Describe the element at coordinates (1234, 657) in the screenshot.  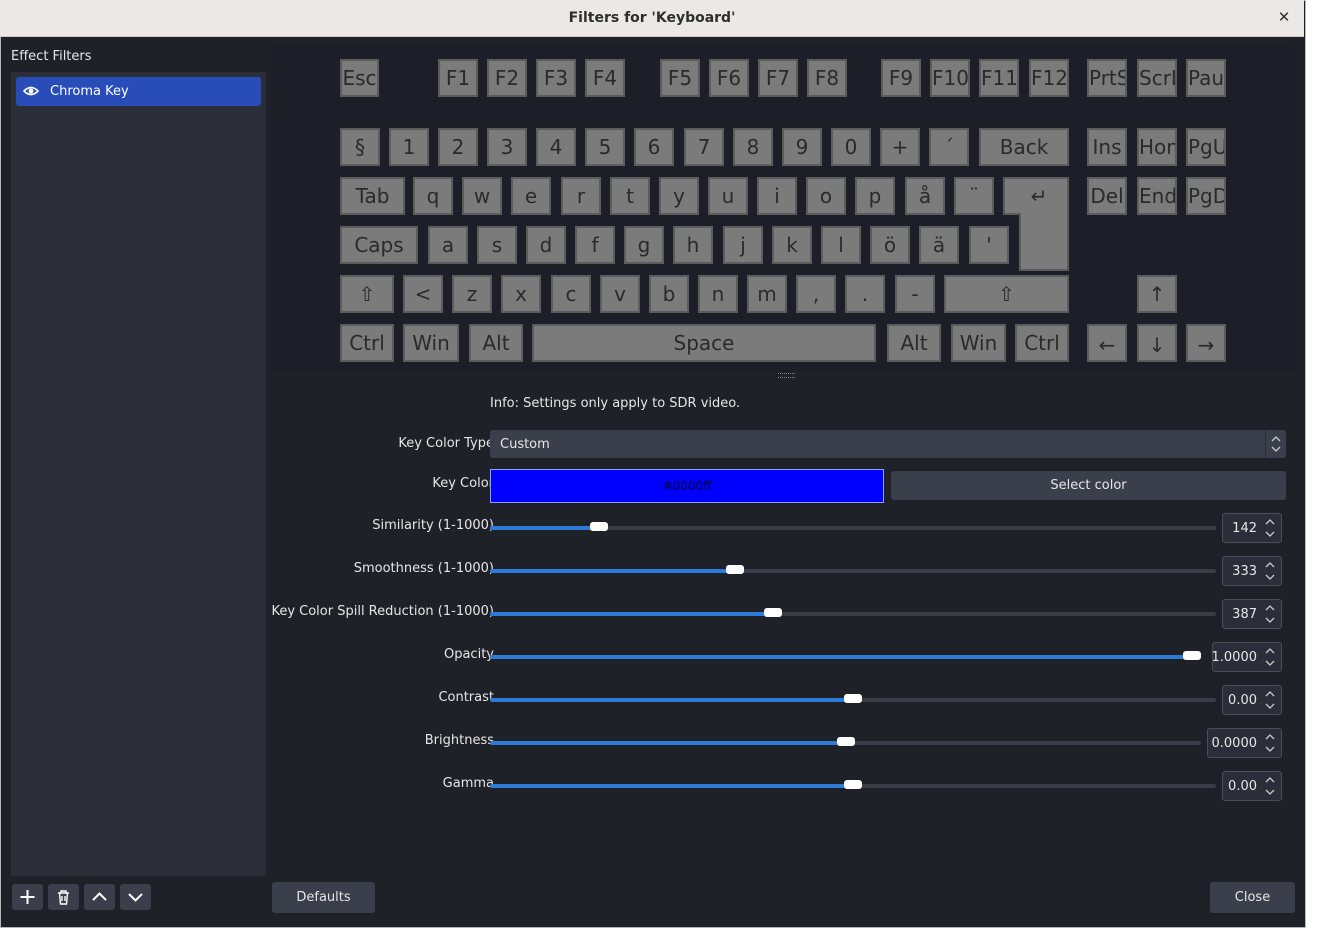
I see `opacity-value: 1.0000` at that location.